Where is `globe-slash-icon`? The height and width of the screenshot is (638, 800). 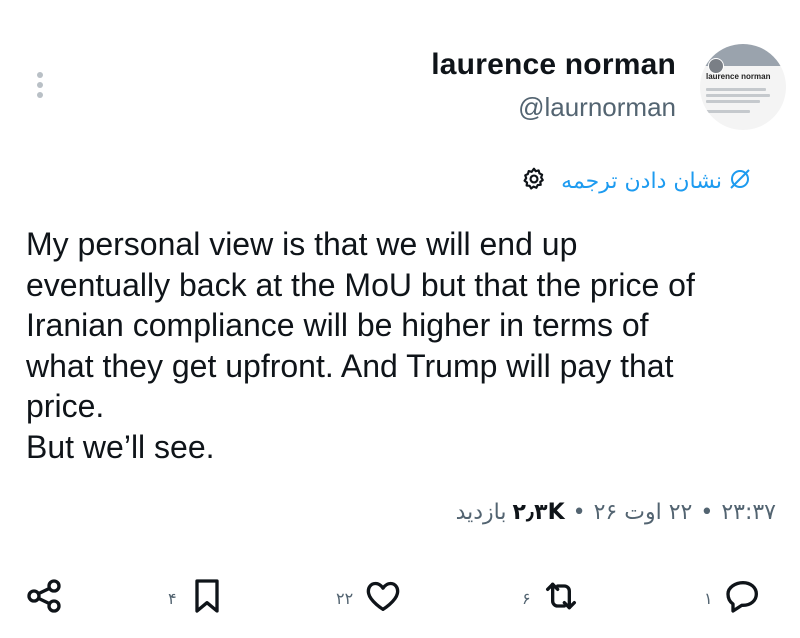
globe-slash-icon is located at coordinates (740, 181).